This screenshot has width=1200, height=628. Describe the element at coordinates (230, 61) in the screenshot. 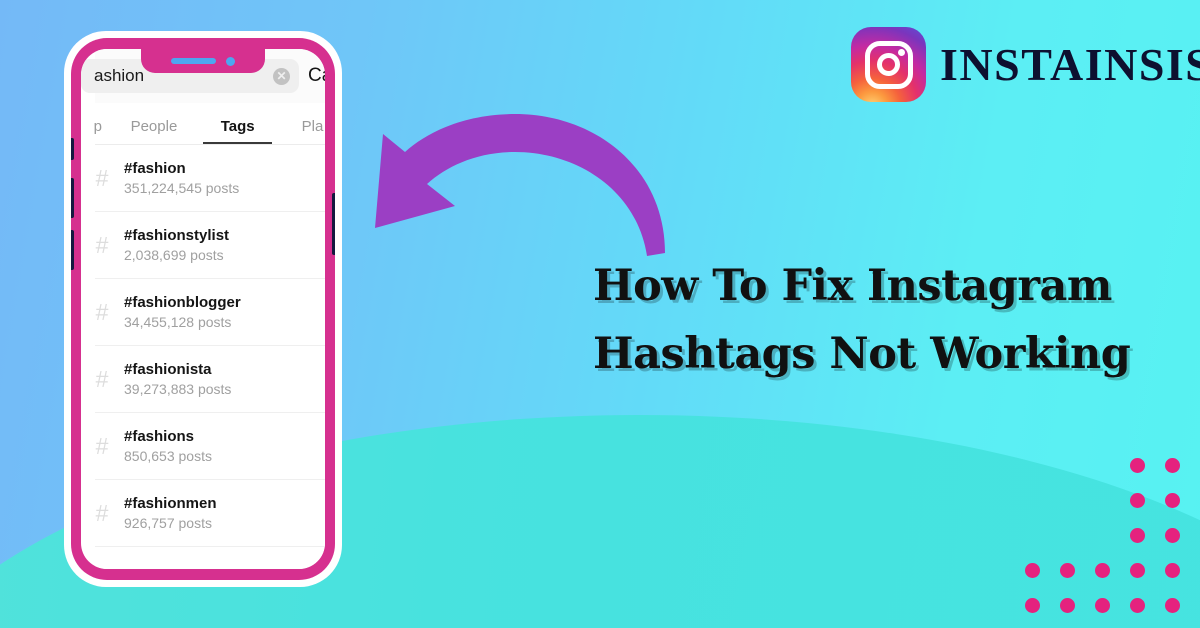

I see `front-camera-icon` at that location.